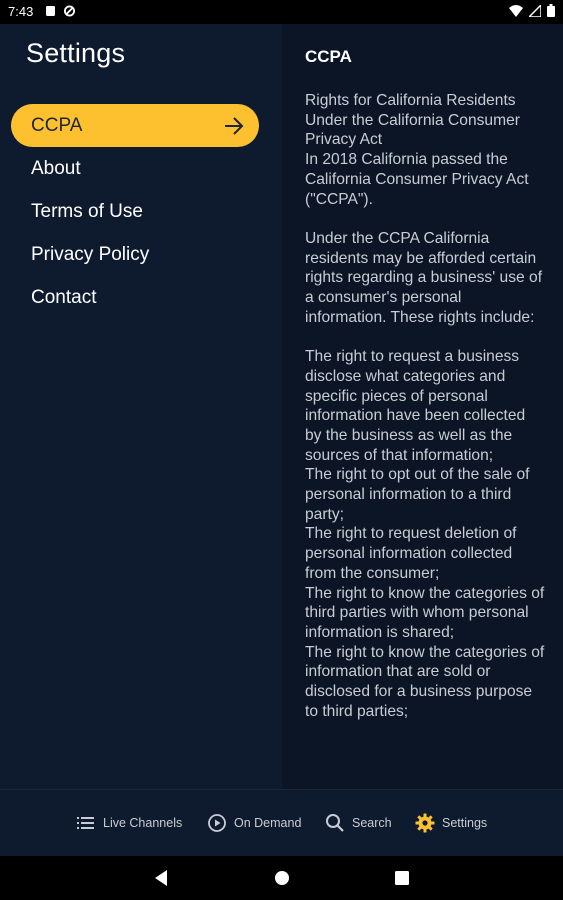 The height and width of the screenshot is (900, 563). I want to click on cell-signal-icon, so click(535, 10).